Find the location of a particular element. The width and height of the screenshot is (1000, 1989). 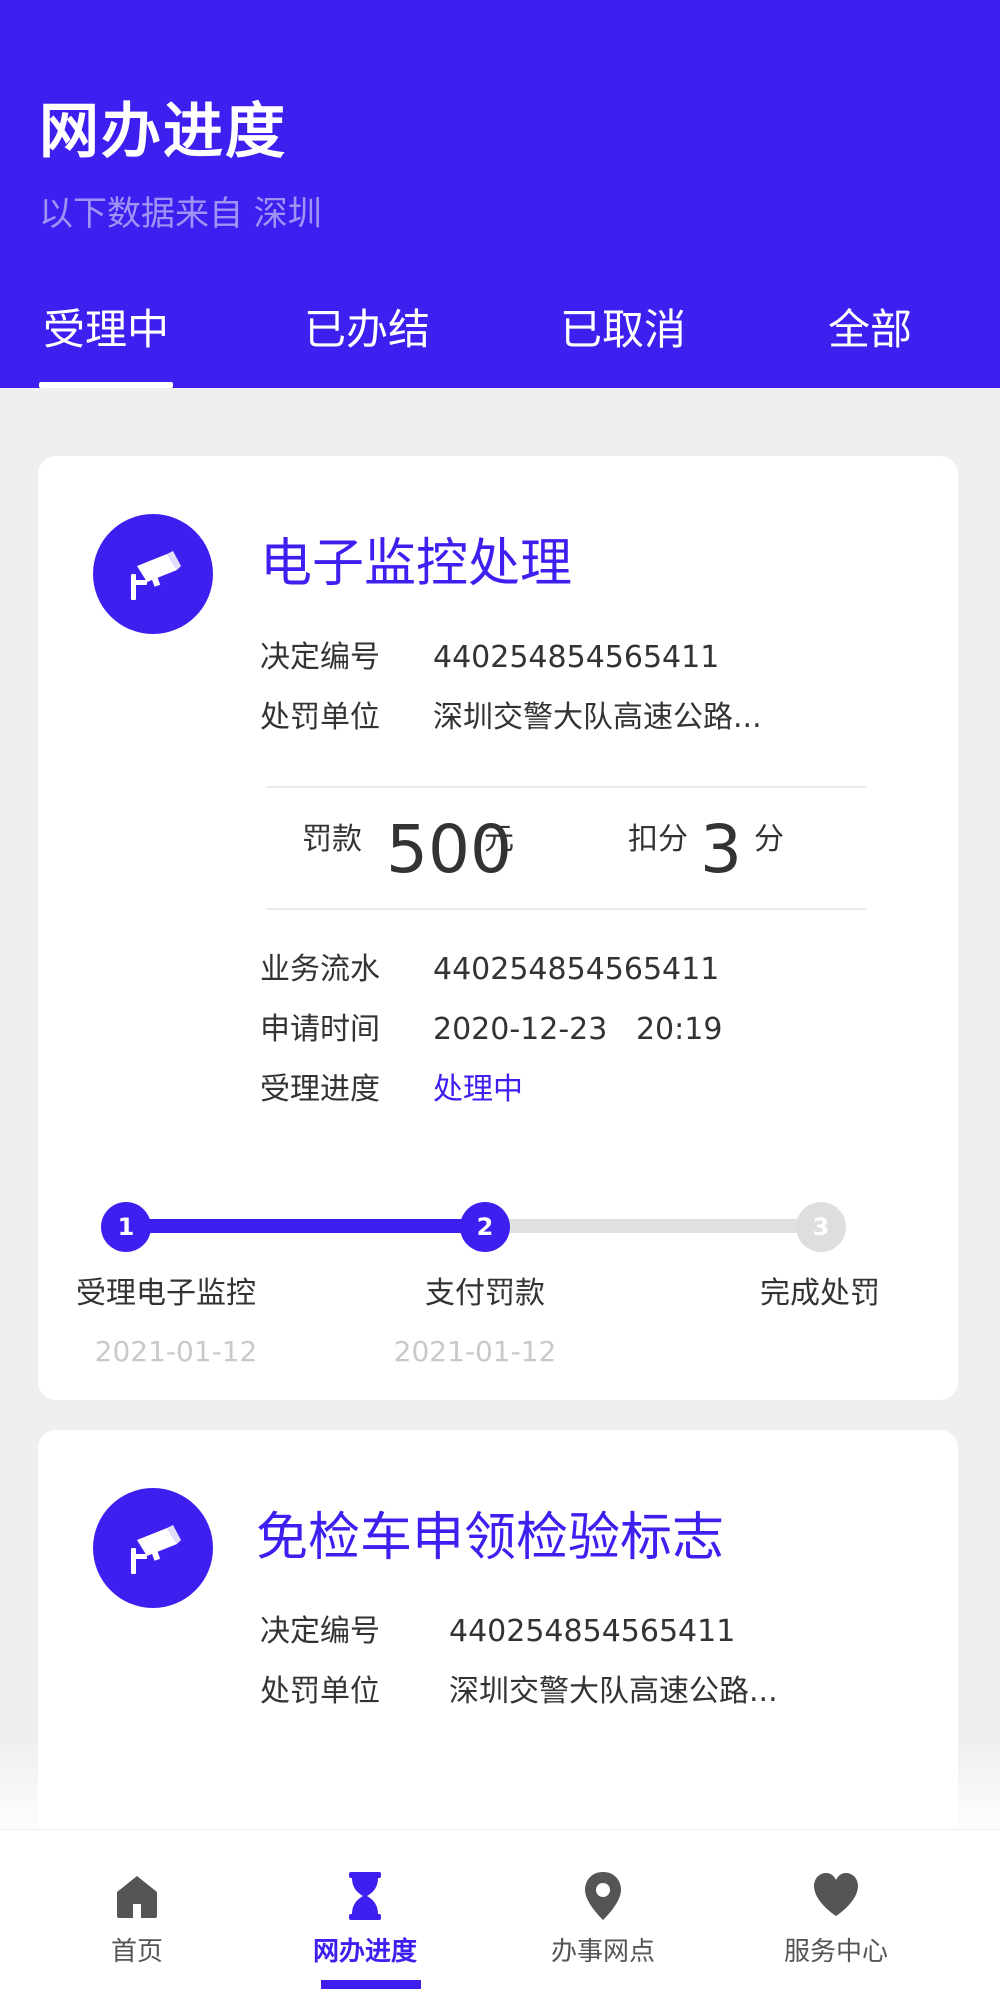

step-label: 完成处罚 is located at coordinates (820, 1293).